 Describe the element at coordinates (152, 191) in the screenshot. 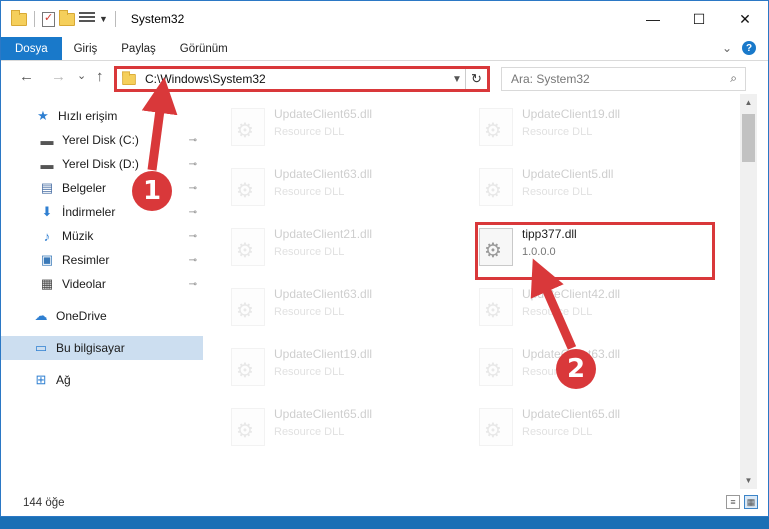

I see `callout-badge-1: 1` at that location.